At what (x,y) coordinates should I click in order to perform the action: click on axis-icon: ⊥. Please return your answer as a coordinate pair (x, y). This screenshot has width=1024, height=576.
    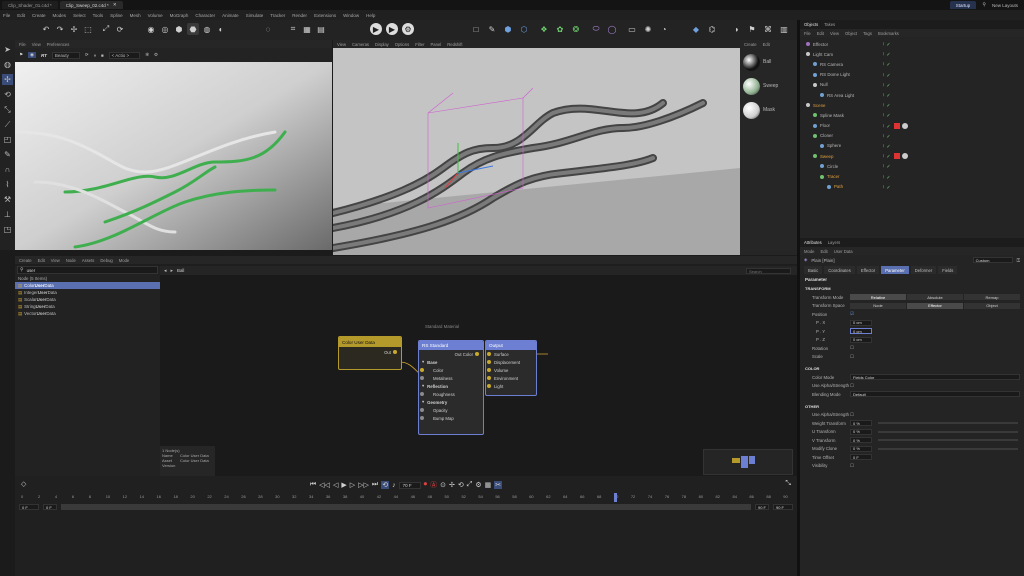
    Looking at the image, I should click on (7, 214).